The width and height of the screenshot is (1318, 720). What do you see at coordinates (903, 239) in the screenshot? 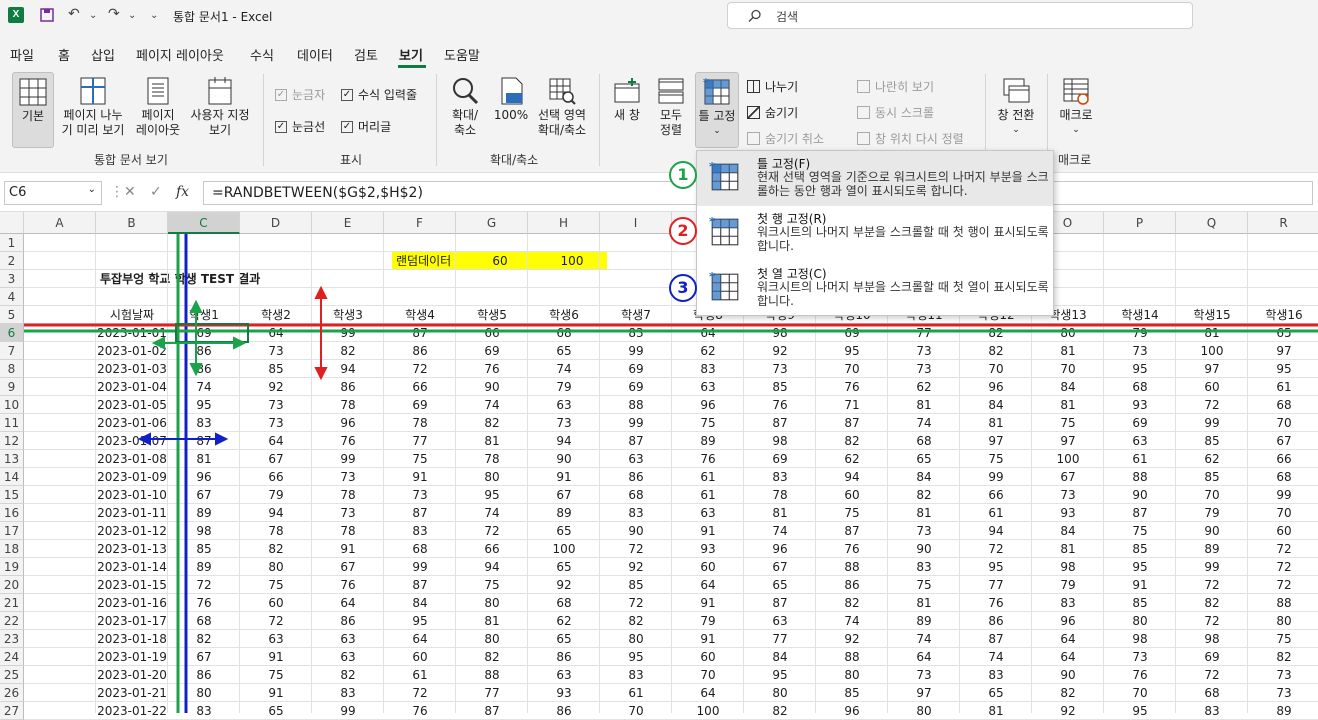
I see `freeze-top-row-option-desc: 워크시트의 나머지 부분을 스크롤할 때 첫 행이 표시되도록 합니다.` at bounding box center [903, 239].